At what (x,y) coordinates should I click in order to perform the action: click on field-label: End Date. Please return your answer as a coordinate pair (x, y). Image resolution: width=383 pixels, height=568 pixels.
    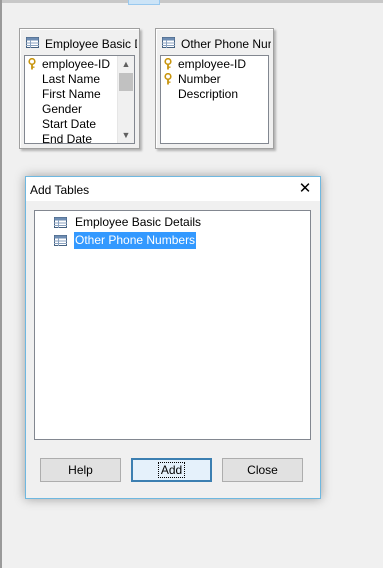
    Looking at the image, I should click on (67, 138).